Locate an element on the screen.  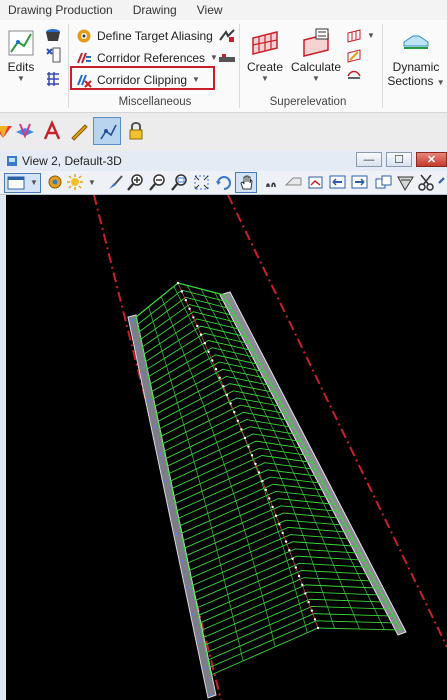
aliasing-extra-icon is located at coordinates (227, 36).